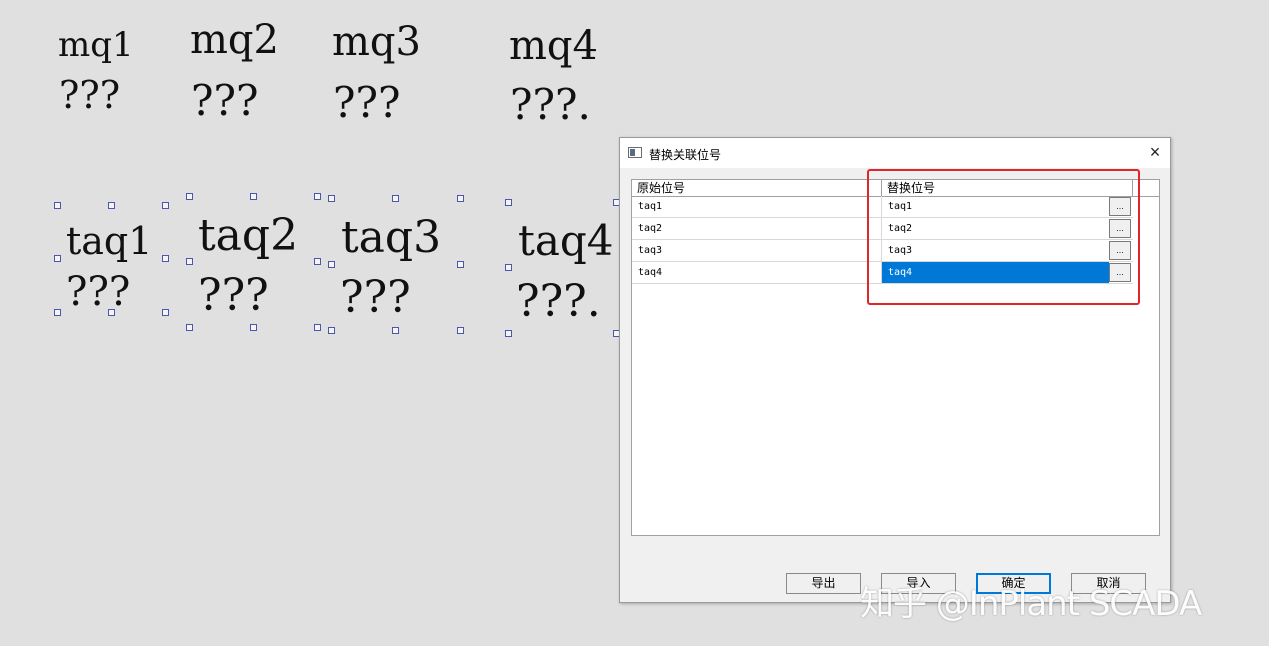 The width and height of the screenshot is (1269, 646). What do you see at coordinates (376, 42) in the screenshot?
I see `mq3-label: mq3` at bounding box center [376, 42].